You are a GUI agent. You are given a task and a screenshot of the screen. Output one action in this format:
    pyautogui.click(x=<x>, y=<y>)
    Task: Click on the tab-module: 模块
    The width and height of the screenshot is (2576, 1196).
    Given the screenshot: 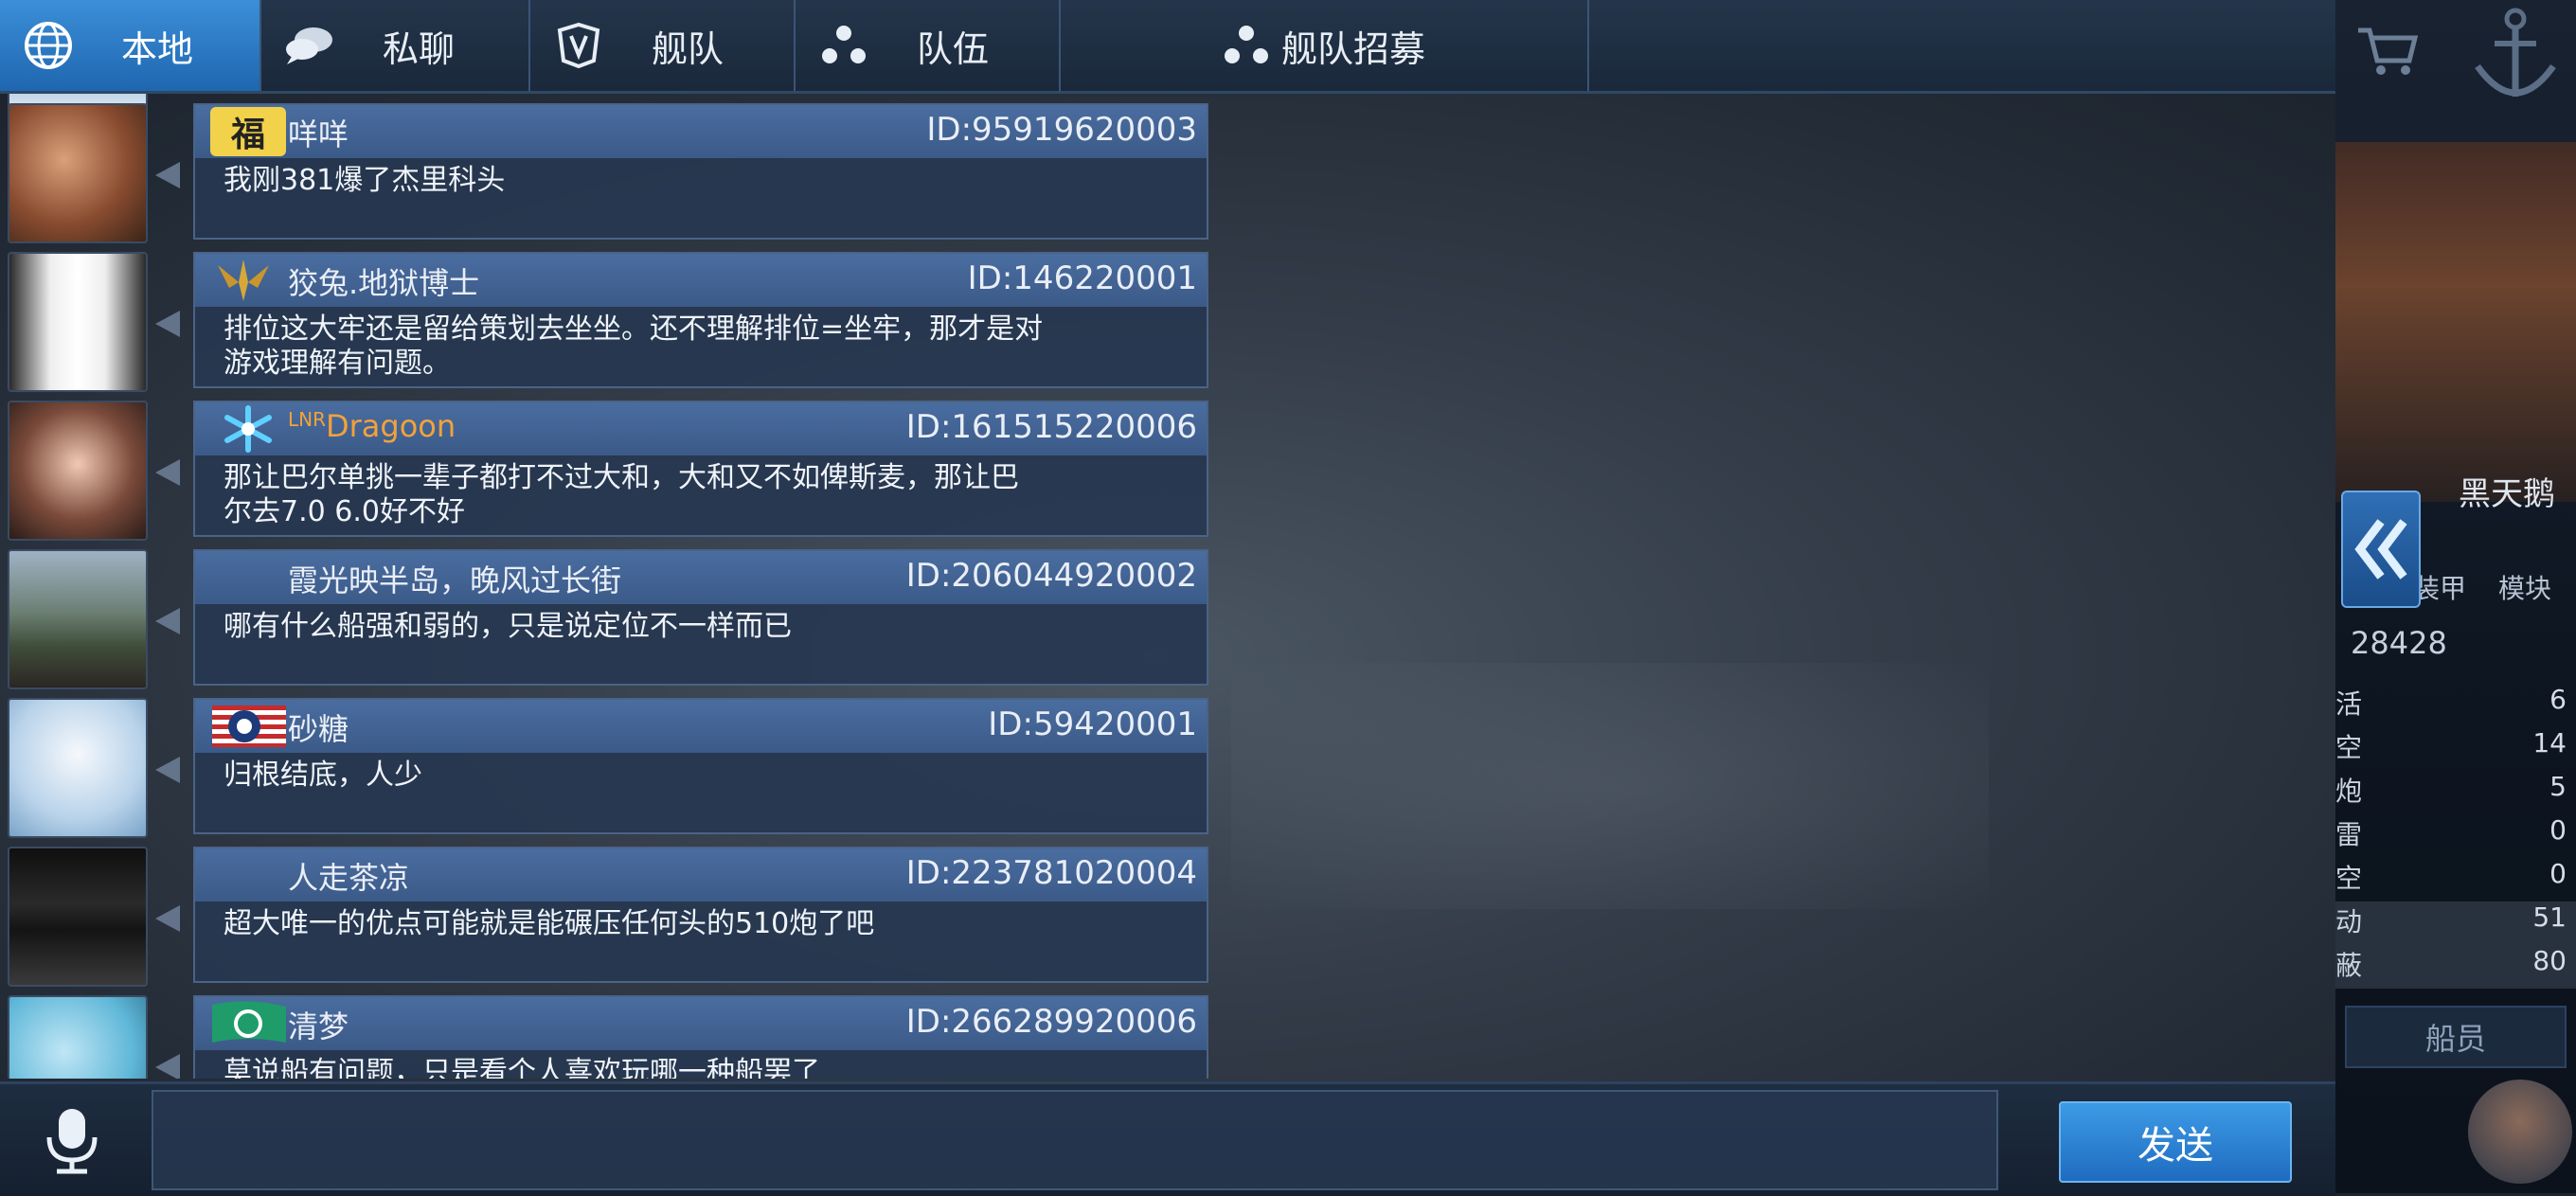 What is the action you would take?
    pyautogui.click(x=2524, y=587)
    